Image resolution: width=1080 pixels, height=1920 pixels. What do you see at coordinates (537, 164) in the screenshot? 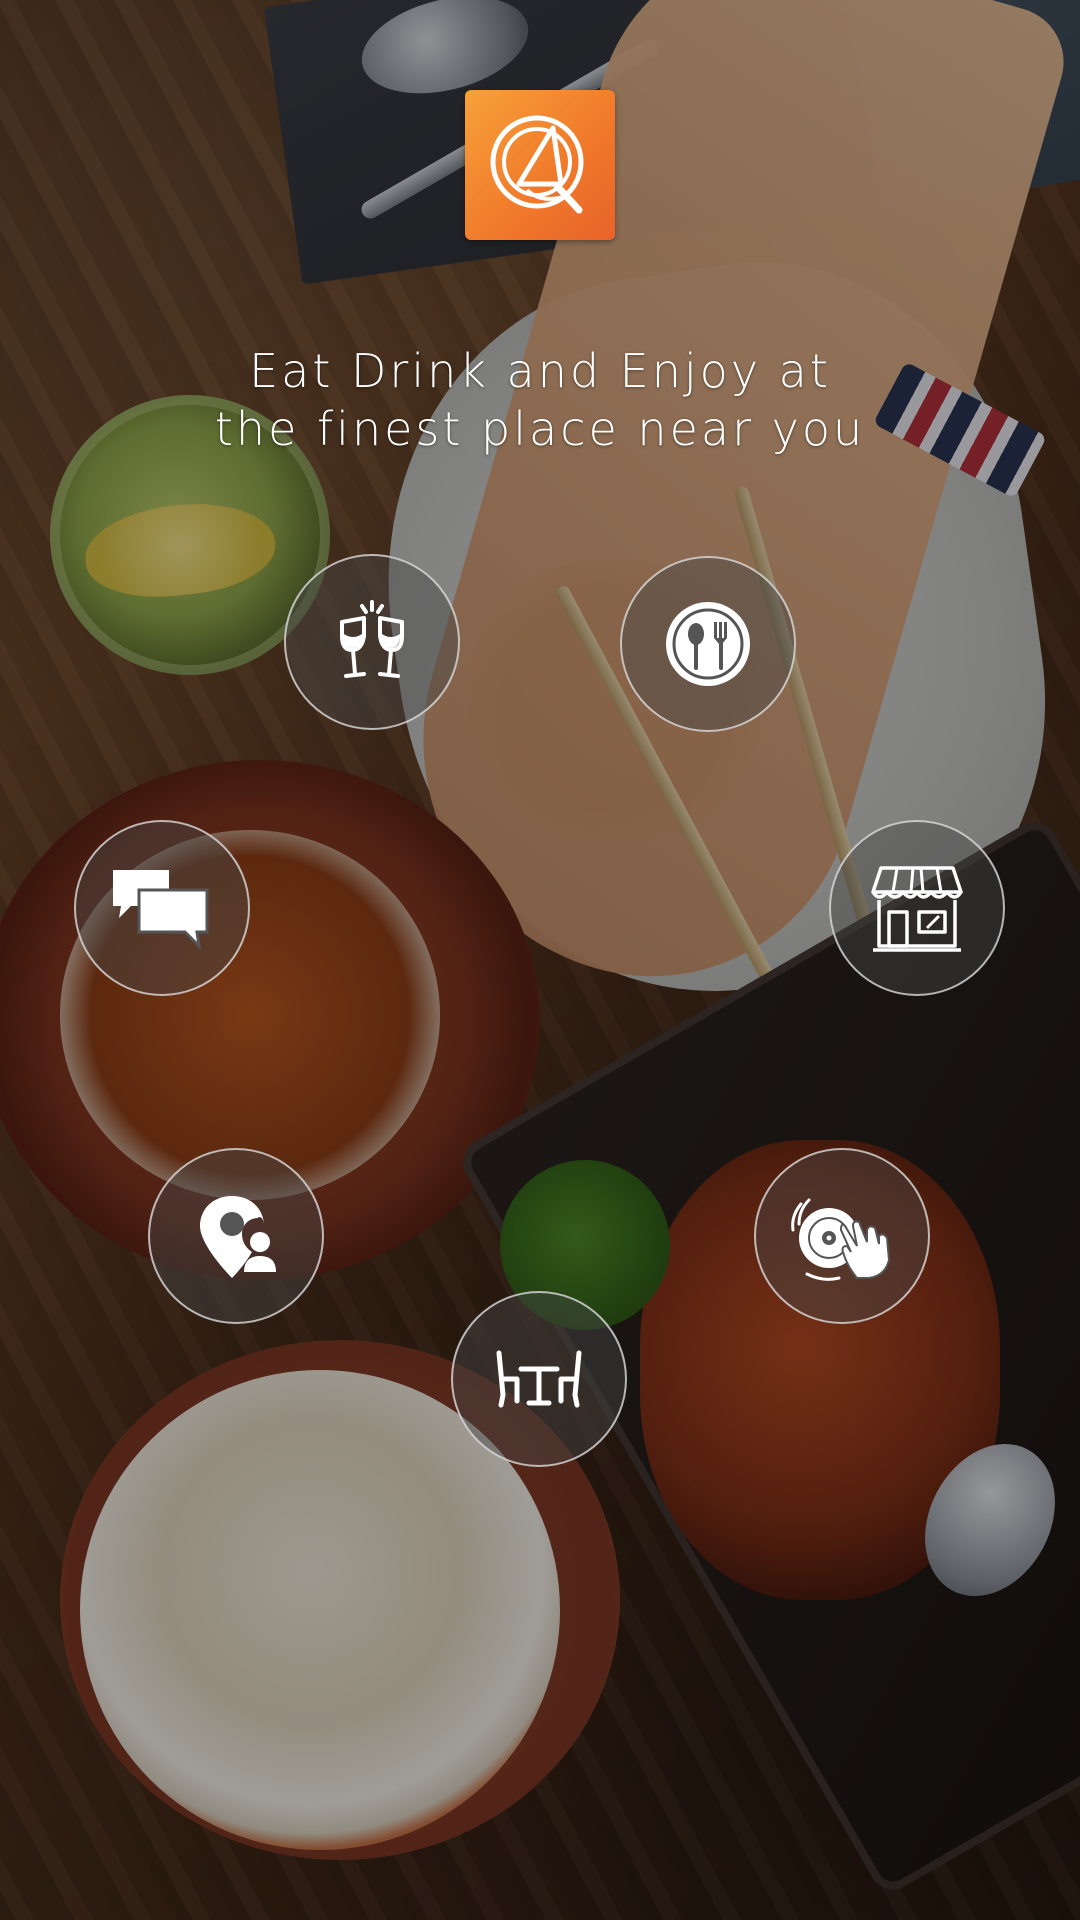
I see `plate-cutlery-logo-icon` at bounding box center [537, 164].